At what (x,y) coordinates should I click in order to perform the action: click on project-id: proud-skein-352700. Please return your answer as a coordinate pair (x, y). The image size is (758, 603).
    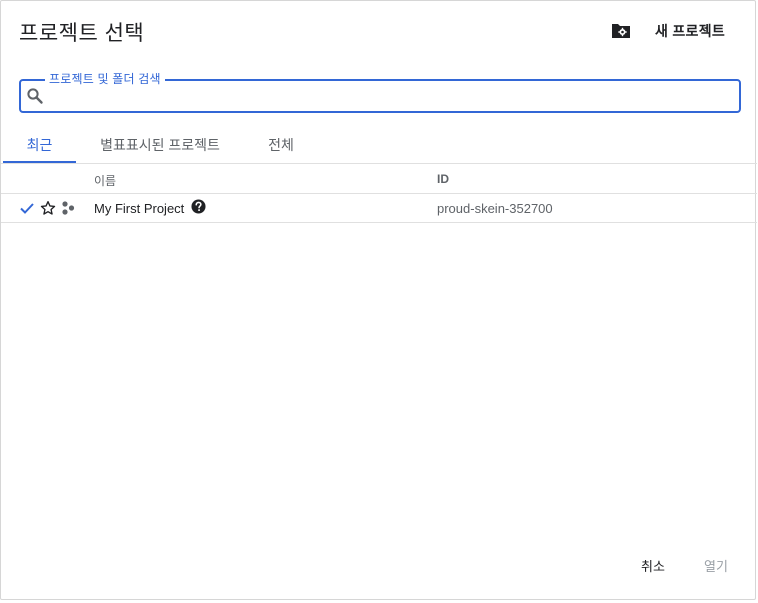
    Looking at the image, I should click on (495, 208).